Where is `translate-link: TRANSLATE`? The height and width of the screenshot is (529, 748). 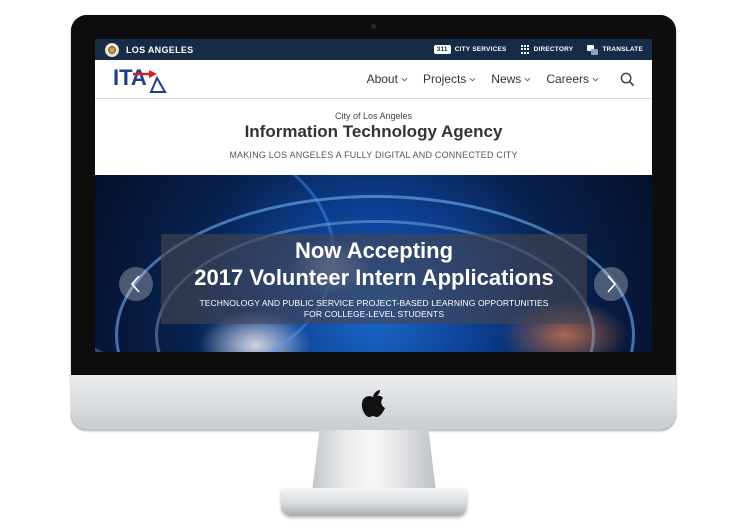 translate-link: TRANSLATE is located at coordinates (615, 49).